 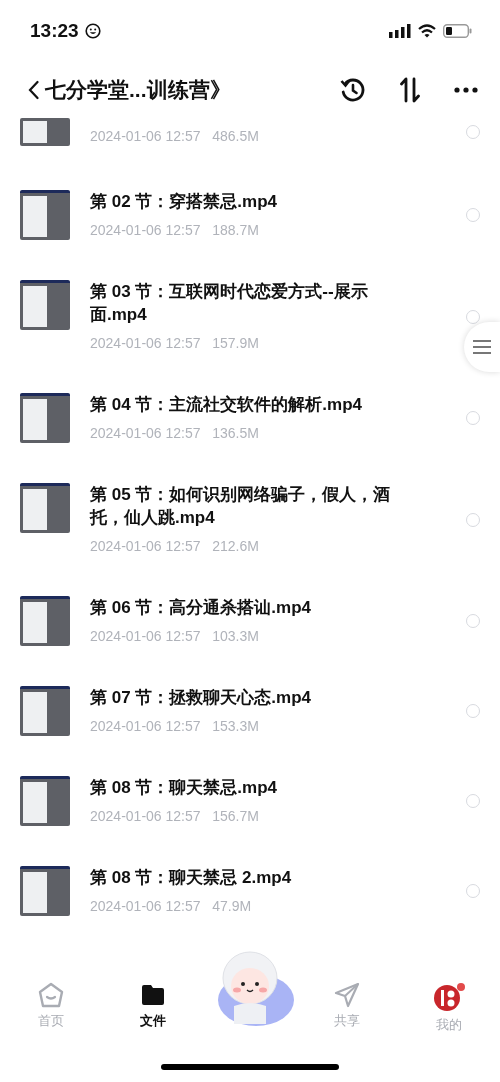 I want to click on side-menu-button, so click(x=482, y=347).